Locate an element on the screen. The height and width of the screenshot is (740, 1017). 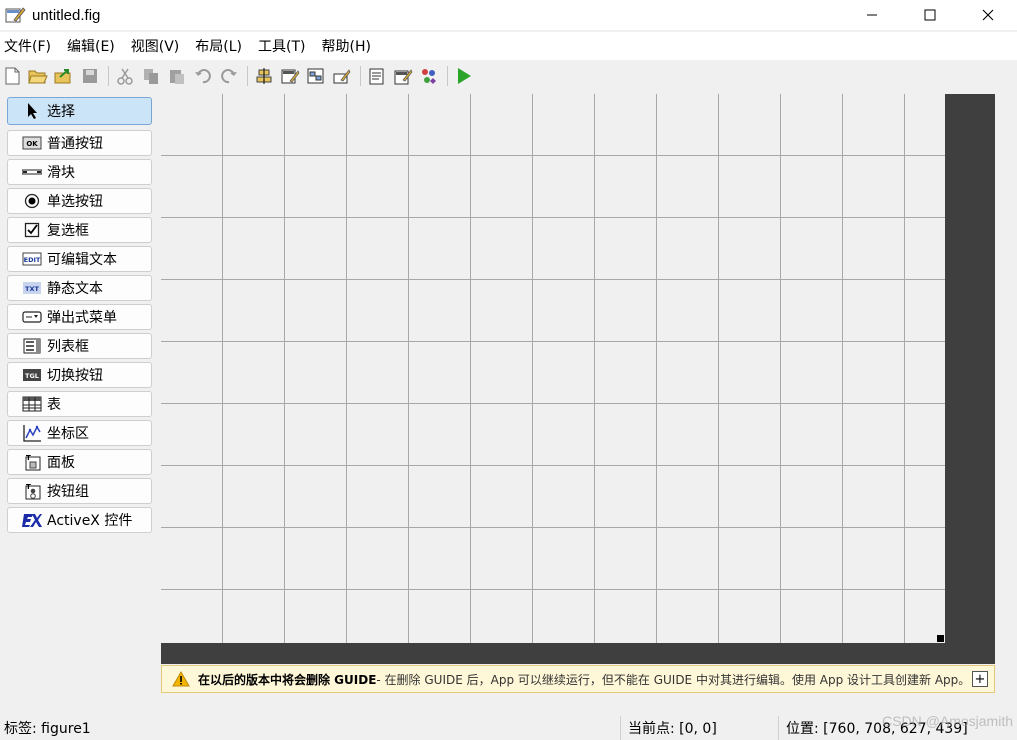
copy-icon is located at coordinates (151, 76).